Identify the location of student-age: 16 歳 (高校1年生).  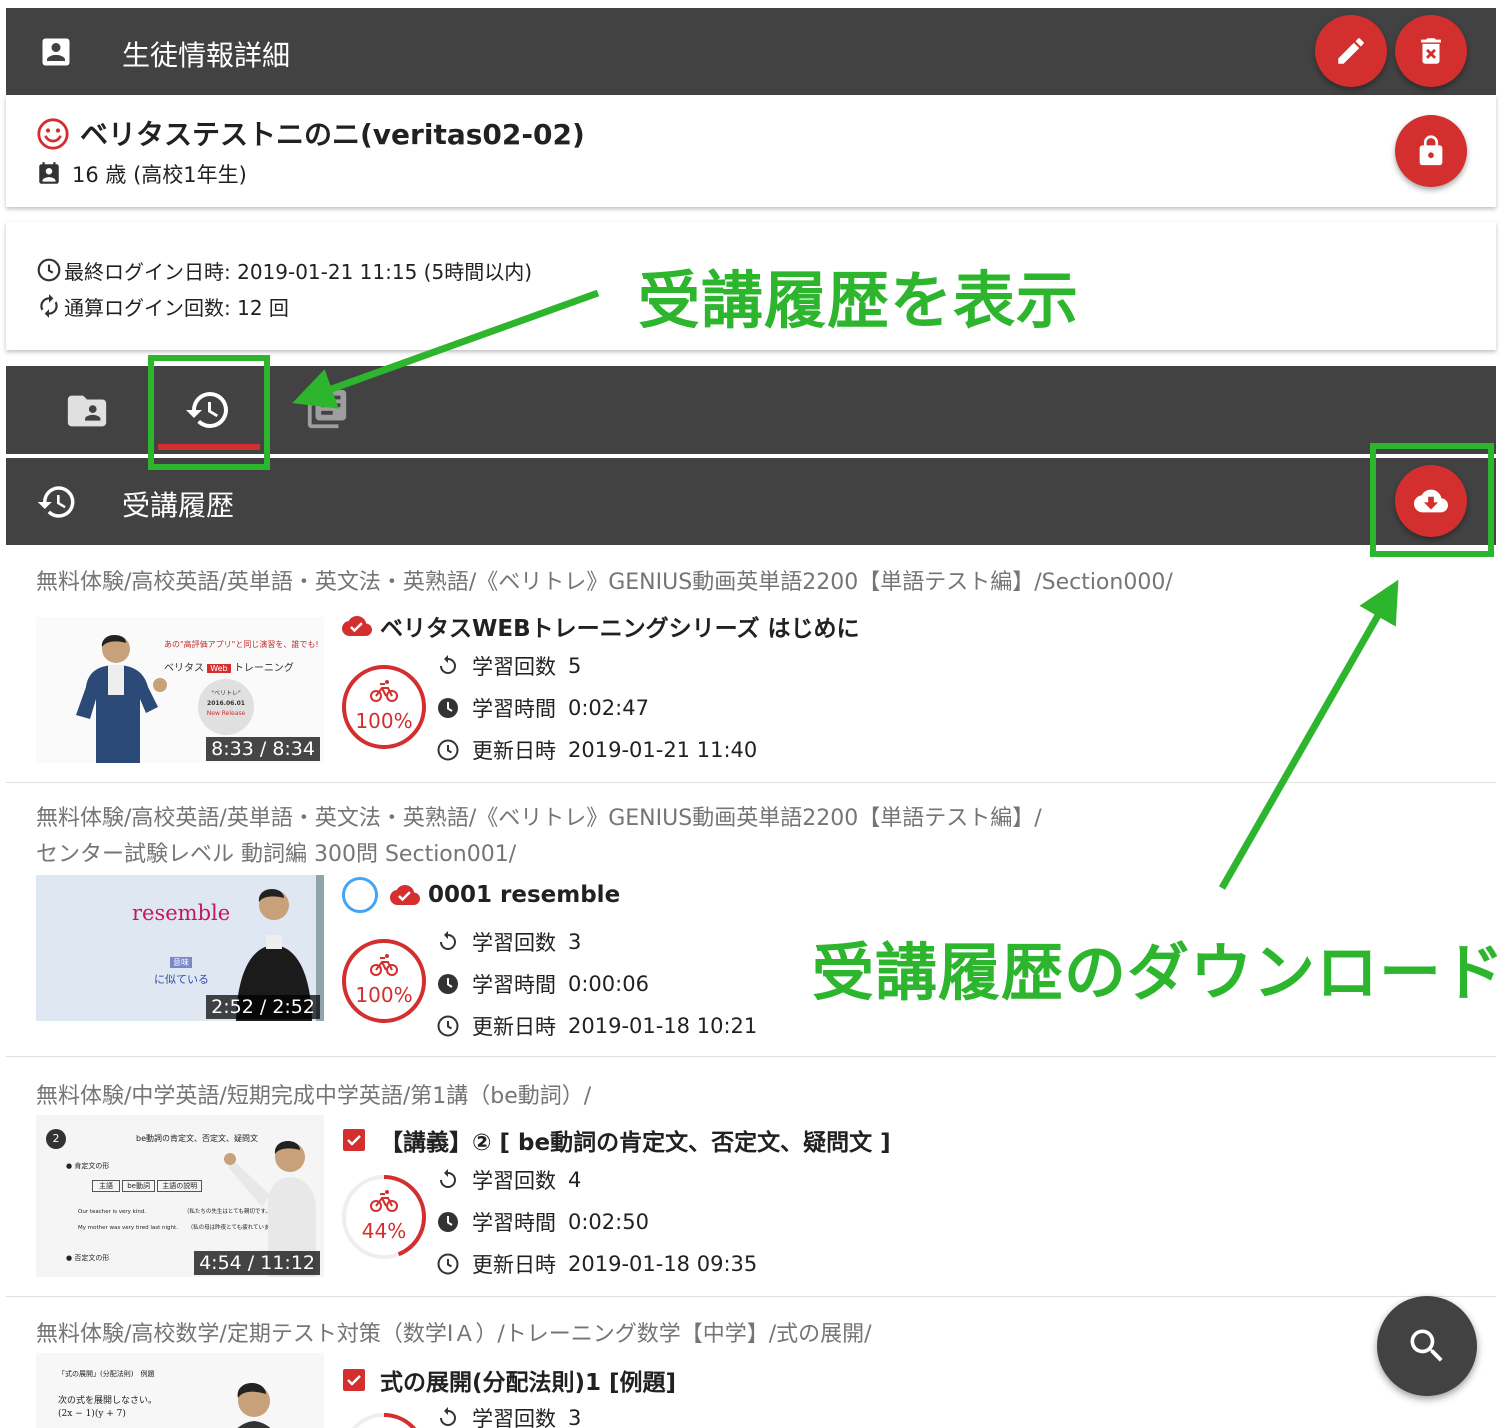
(159, 175).